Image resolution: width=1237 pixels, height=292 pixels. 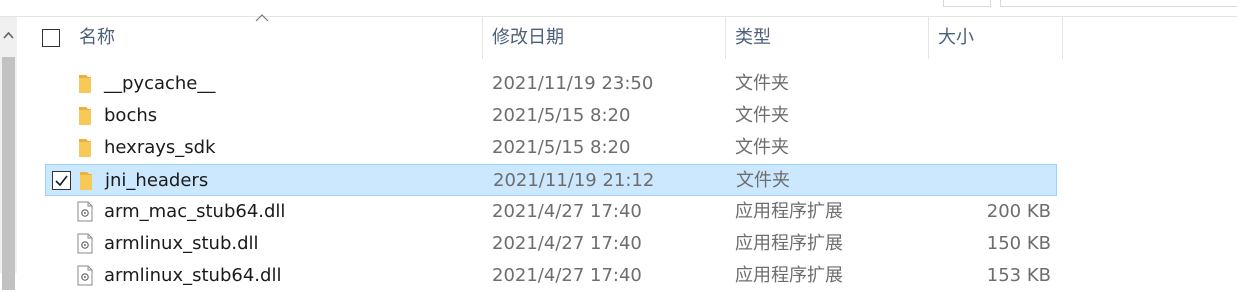 I want to click on header-size: 大小, so click(x=996, y=38).